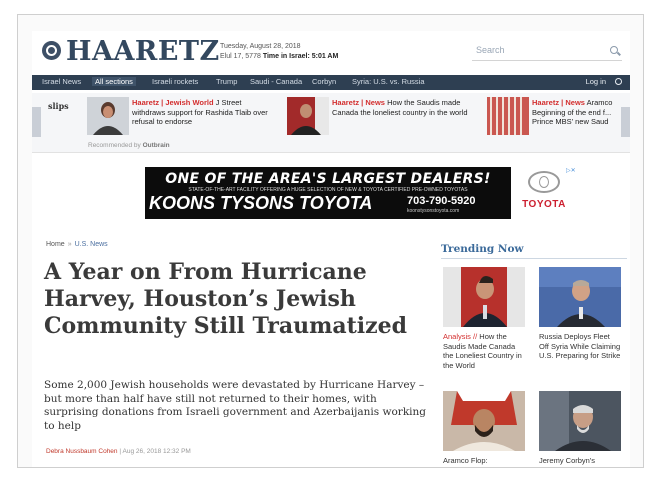 This screenshot has width=659, height=483. What do you see at coordinates (173, 102) in the screenshot?
I see `rec-kicker: Haaretz | Jewish World` at bounding box center [173, 102].